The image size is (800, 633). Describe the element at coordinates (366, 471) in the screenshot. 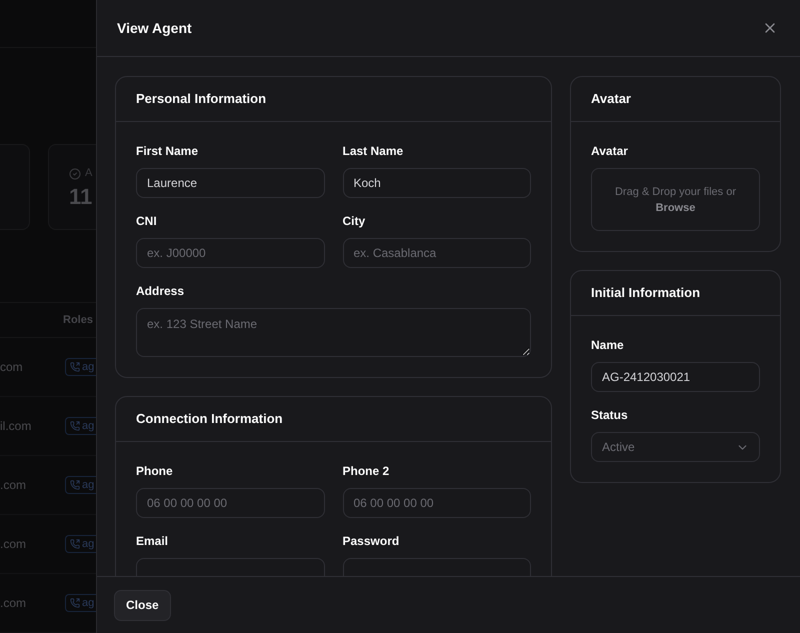

I see `field-label: Phone 2` at that location.